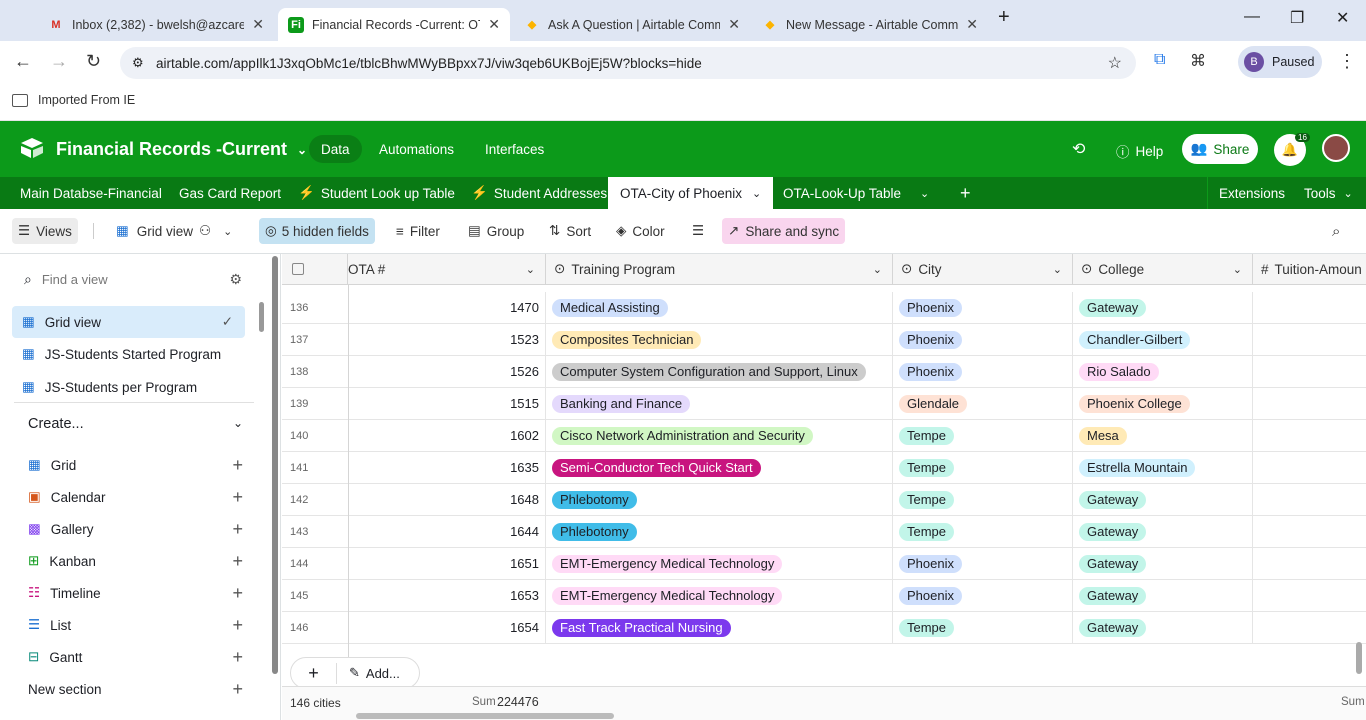  I want to click on college-cell: Phoenix College, so click(1163, 403).